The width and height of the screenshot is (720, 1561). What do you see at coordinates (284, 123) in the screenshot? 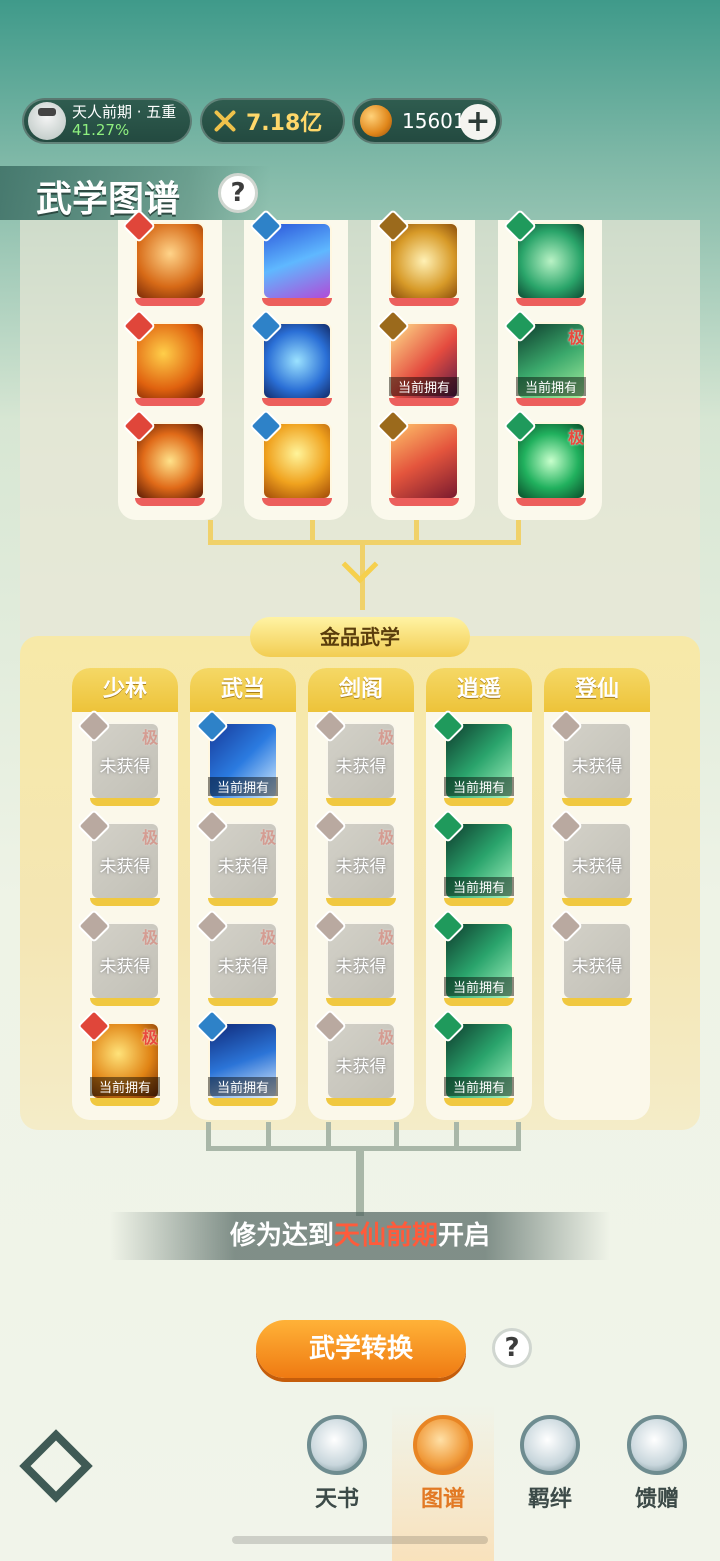
I see `power-value: 7.18亿` at bounding box center [284, 123].